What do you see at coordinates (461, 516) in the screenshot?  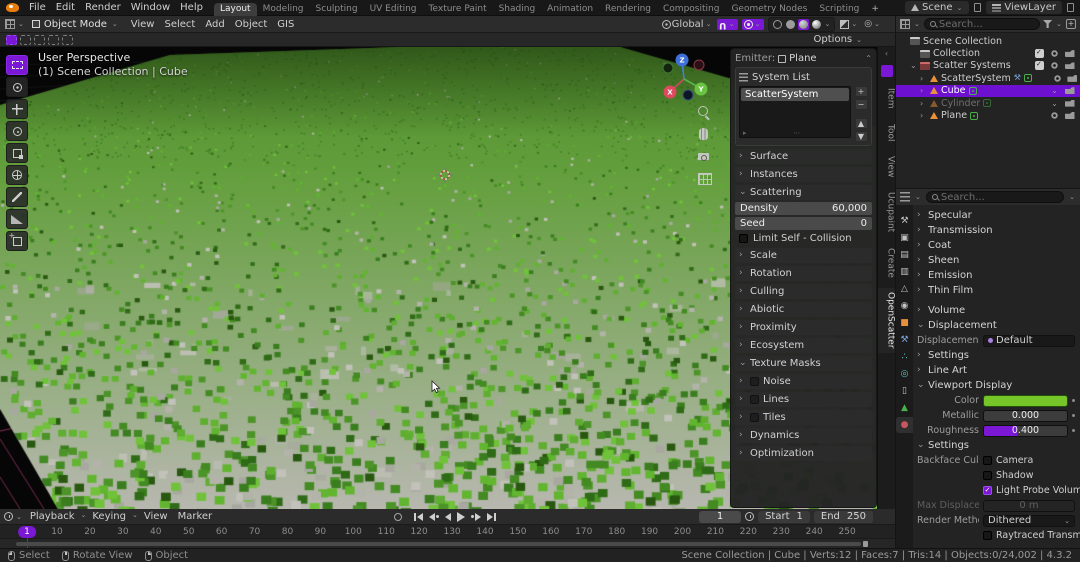 I see `play-button` at bounding box center [461, 516].